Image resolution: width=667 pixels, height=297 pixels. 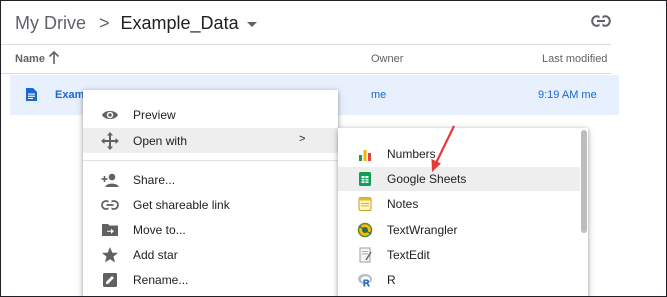 I want to click on notes-icon, so click(x=365, y=204).